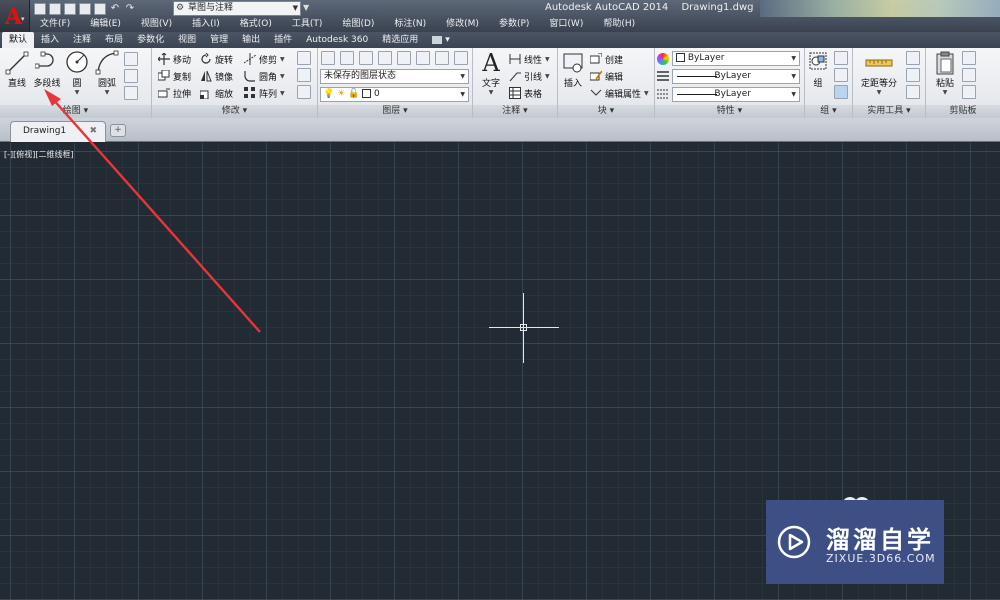 This screenshot has width=1000, height=600. What do you see at coordinates (736, 94) in the screenshot?
I see `linetype-dropdown: ByLayer ▼` at bounding box center [736, 94].